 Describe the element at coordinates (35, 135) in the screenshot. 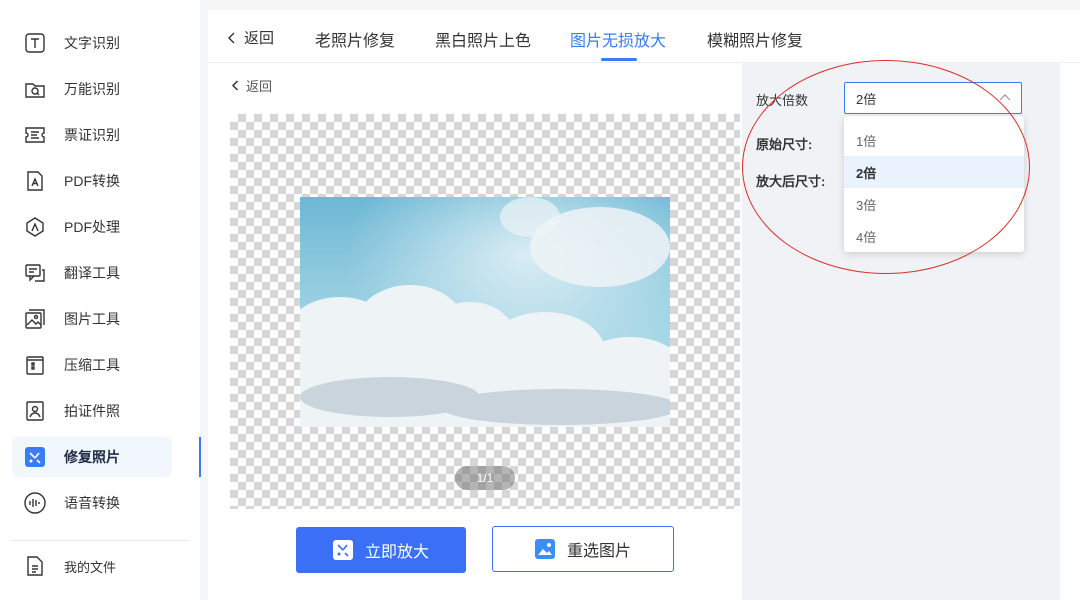

I see `ticket-recognition-icon` at that location.